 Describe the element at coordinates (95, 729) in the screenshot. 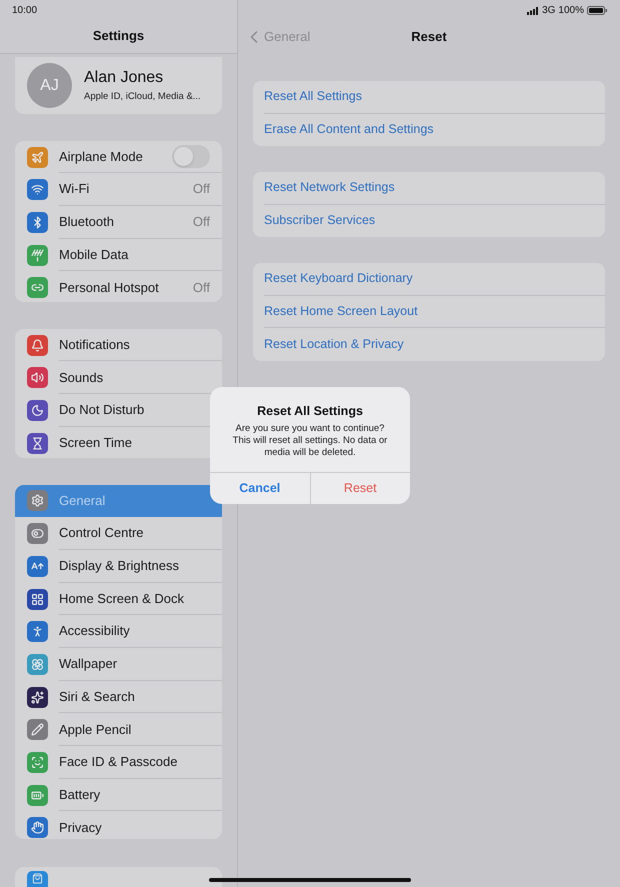

I see `row-label: Apple Pencil` at that location.